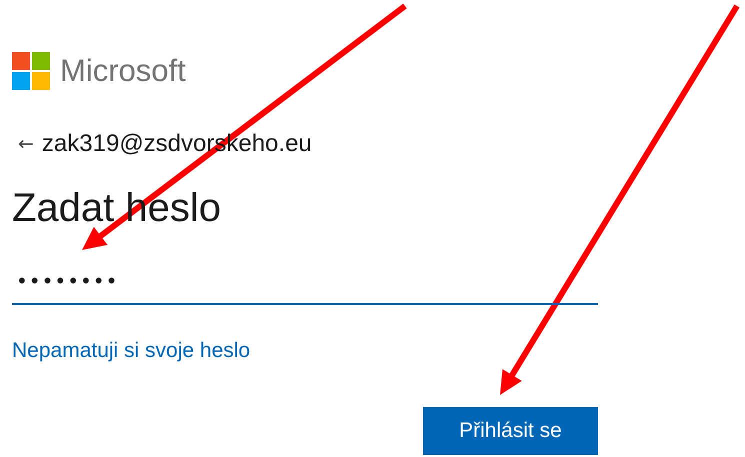 The height and width of the screenshot is (457, 745). I want to click on back-arrow: ←, so click(26, 144).